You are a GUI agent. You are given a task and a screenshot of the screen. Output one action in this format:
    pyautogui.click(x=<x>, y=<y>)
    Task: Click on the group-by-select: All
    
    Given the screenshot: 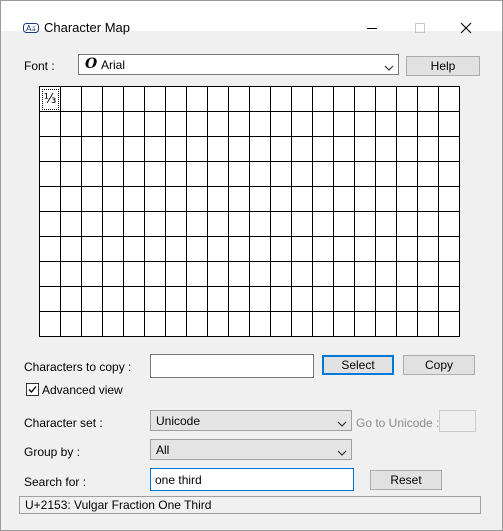 What is the action you would take?
    pyautogui.click(x=251, y=449)
    